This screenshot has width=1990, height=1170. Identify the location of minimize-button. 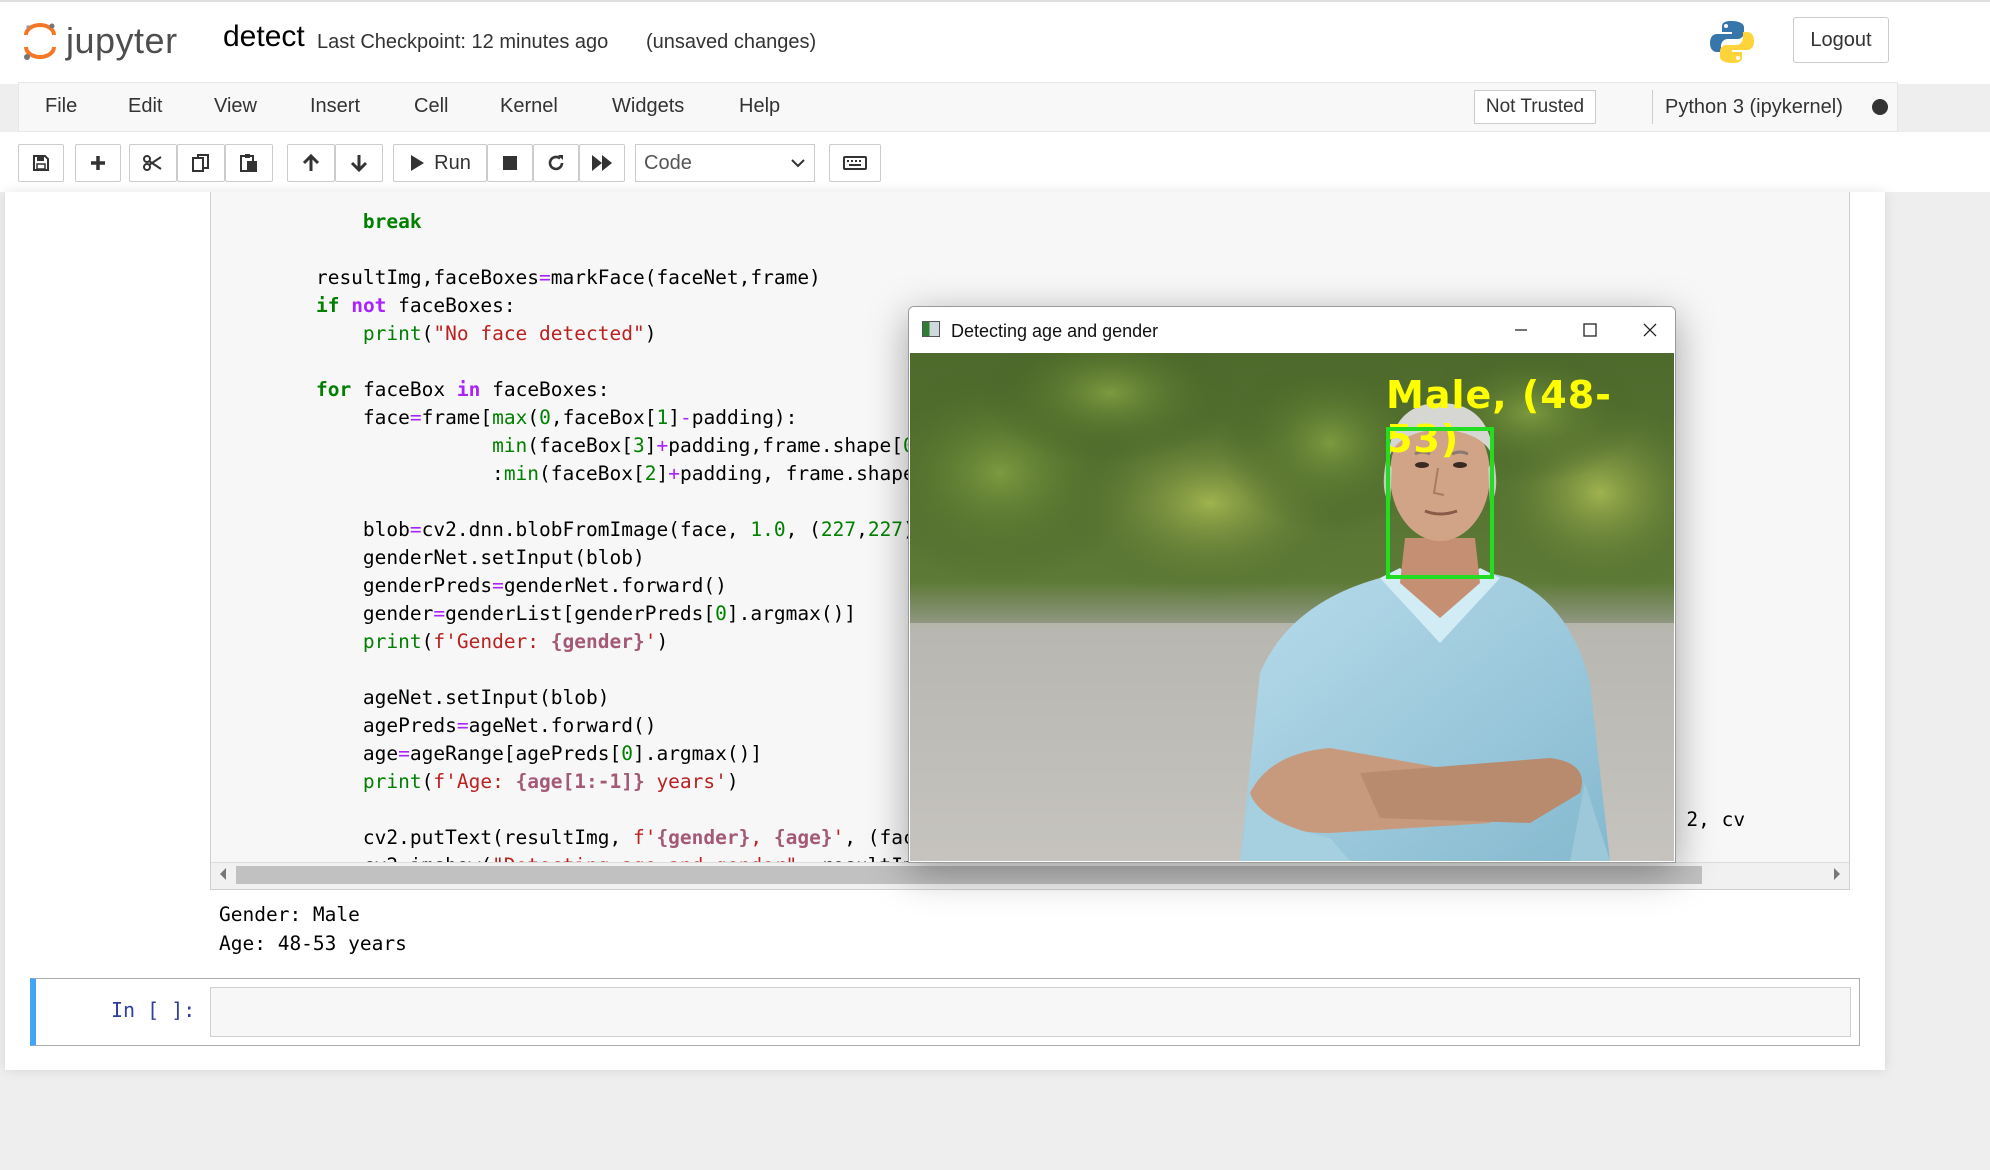
(1521, 330).